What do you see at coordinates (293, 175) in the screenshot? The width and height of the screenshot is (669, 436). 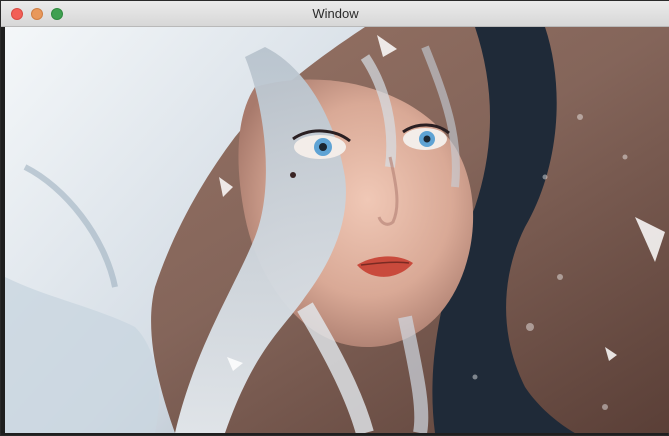 I see `beauty-mark` at bounding box center [293, 175].